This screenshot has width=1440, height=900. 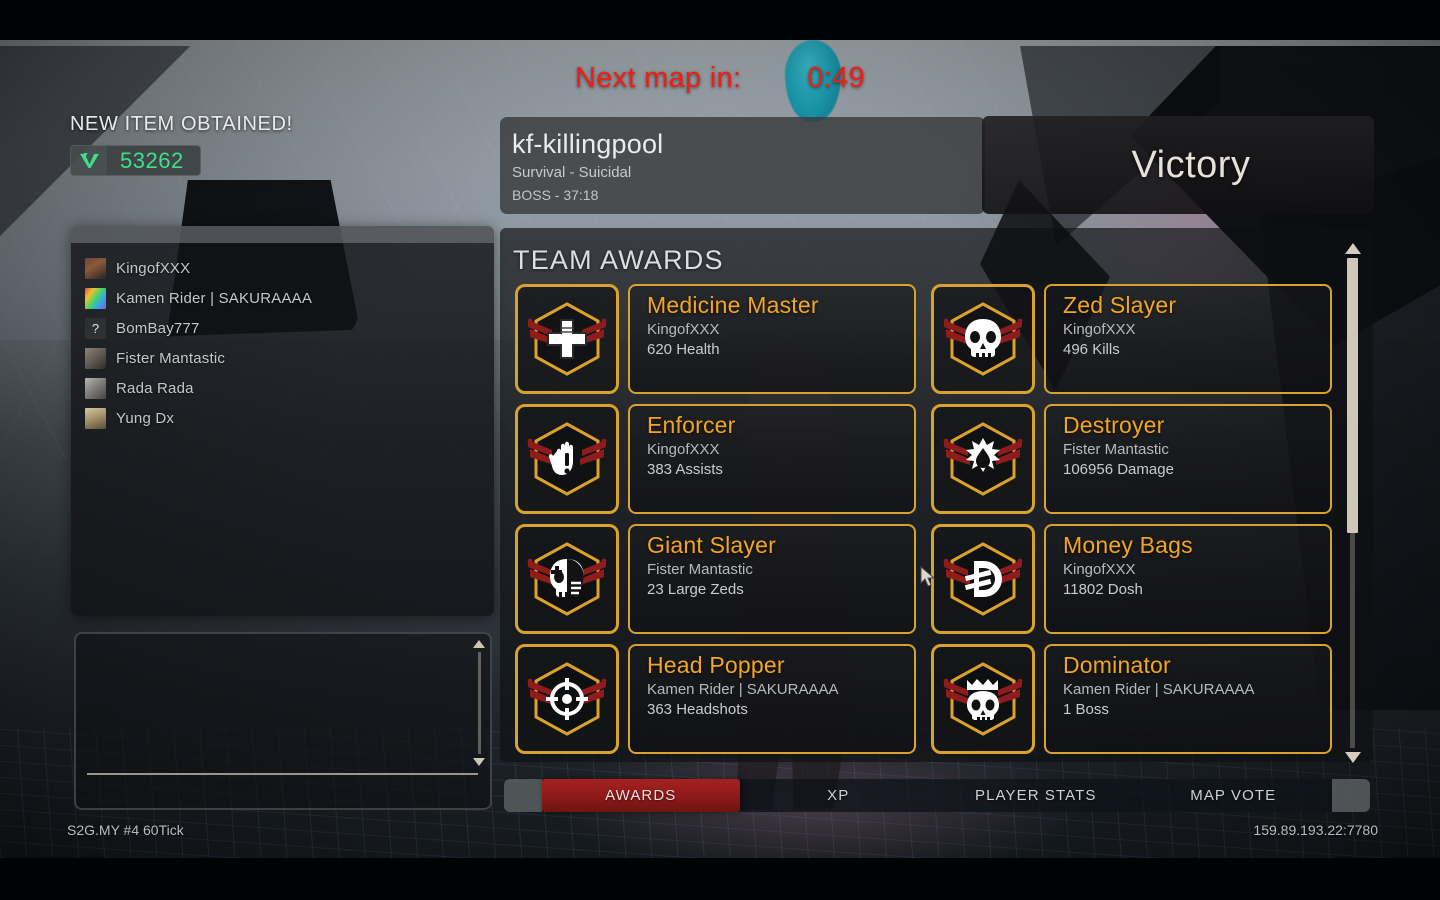 I want to click on award-card: Medicine Master KingofXXX 620 Health, so click(x=715, y=339).